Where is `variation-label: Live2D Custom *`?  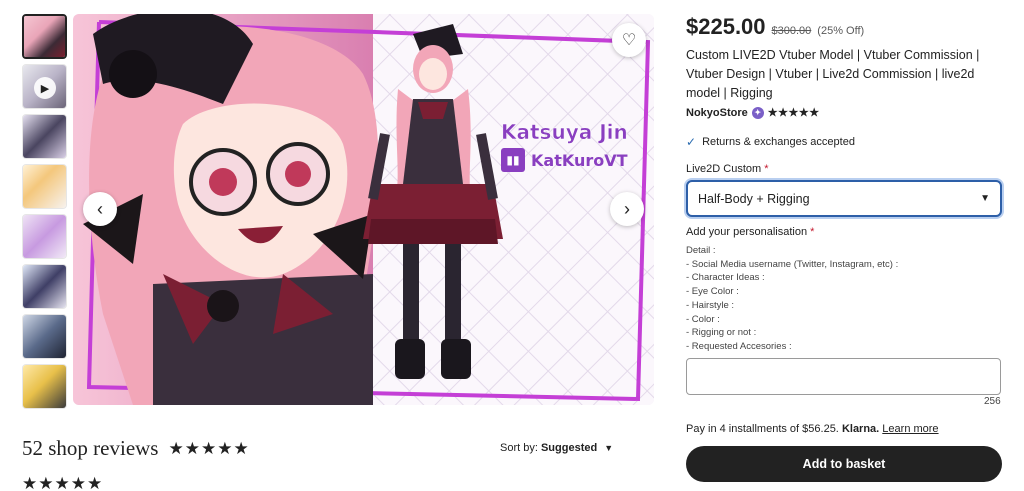
variation-label: Live2D Custom * is located at coordinates (727, 169).